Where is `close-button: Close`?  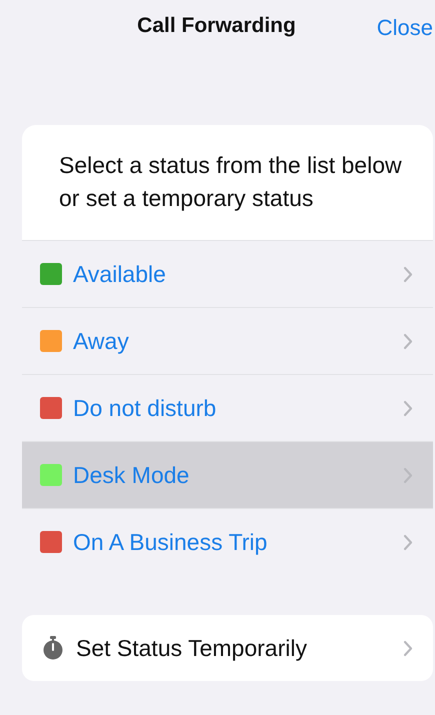
close-button: Close is located at coordinates (404, 28).